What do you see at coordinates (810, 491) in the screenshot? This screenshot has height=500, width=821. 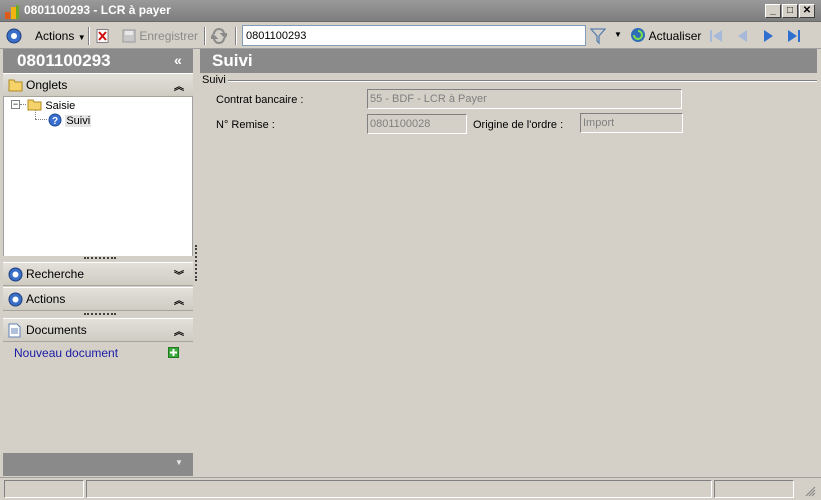 I see `resize-grip-icon` at bounding box center [810, 491].